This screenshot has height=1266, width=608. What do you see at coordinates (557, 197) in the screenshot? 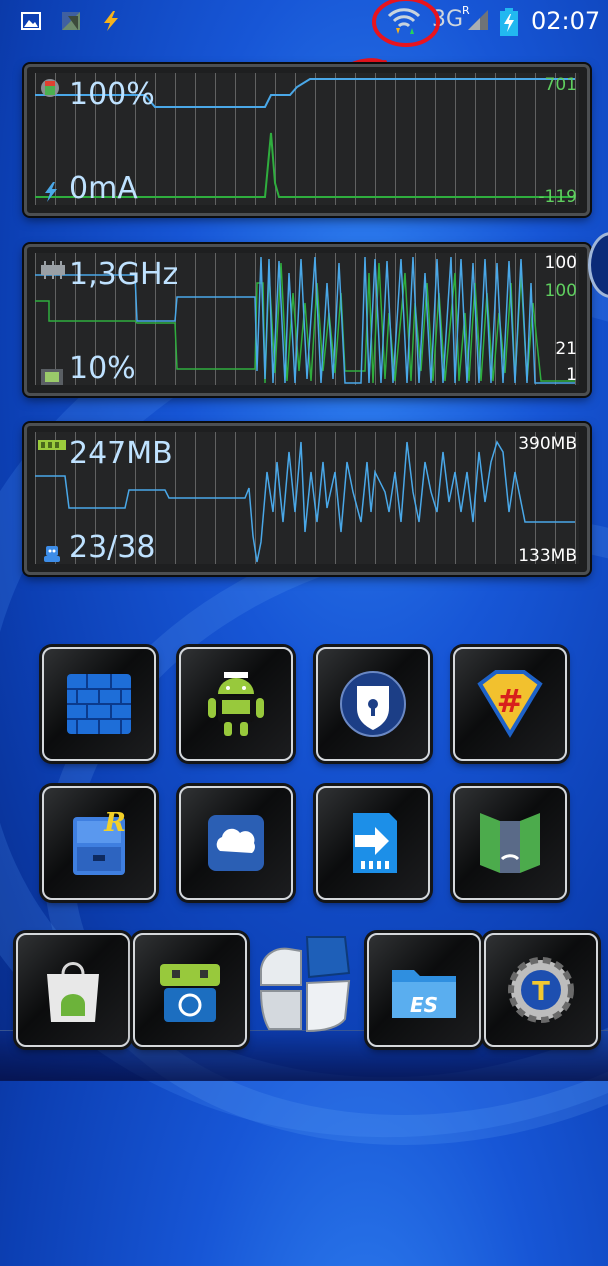
I see `battery-range-min: -119` at bounding box center [557, 197].